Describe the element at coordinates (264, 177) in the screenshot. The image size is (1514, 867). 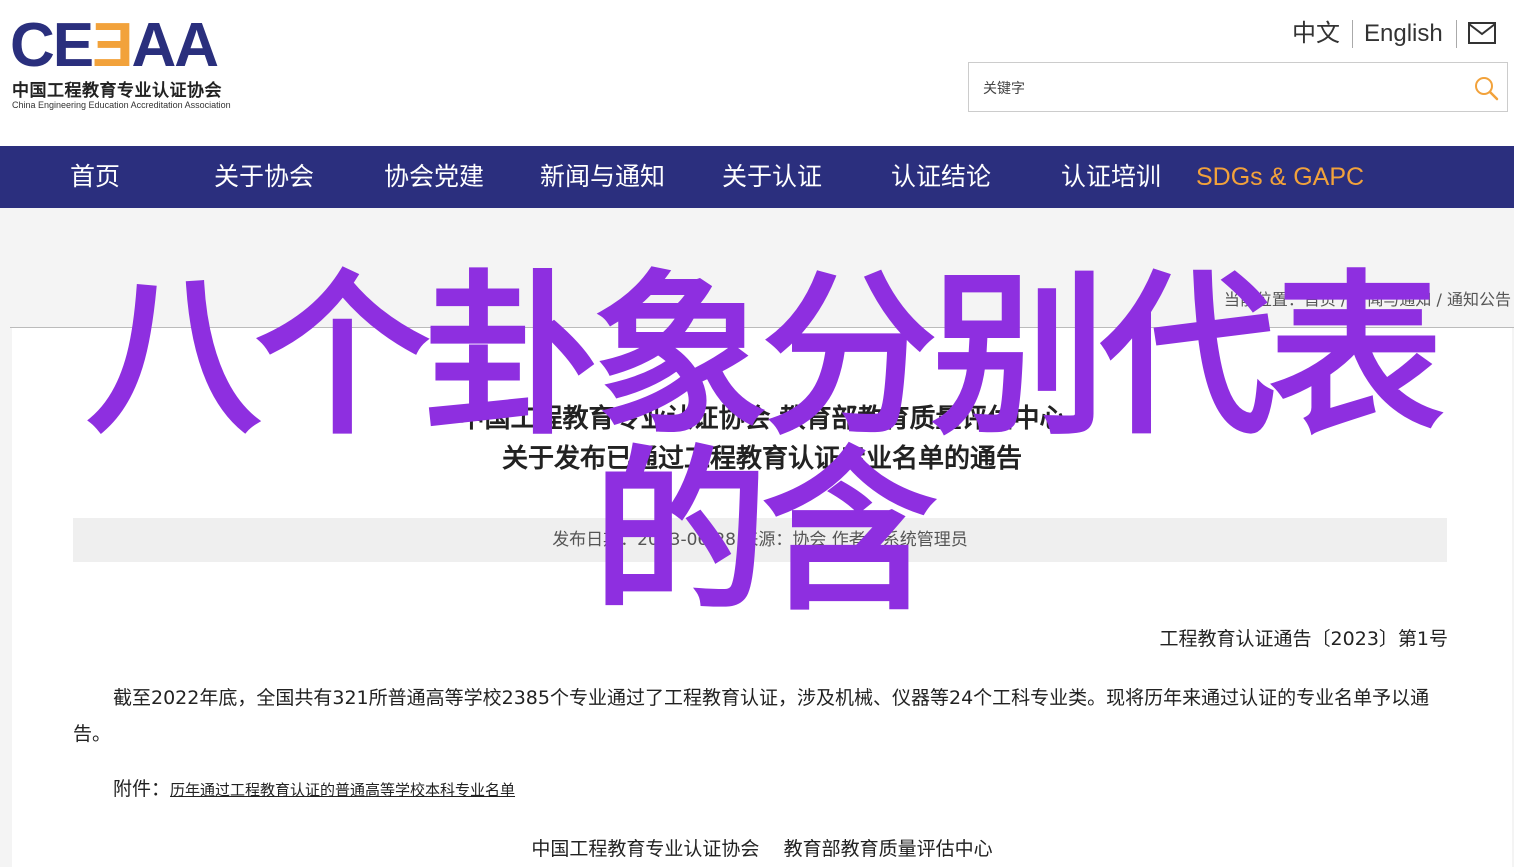
I see `nav-item-about: 关于协会` at that location.